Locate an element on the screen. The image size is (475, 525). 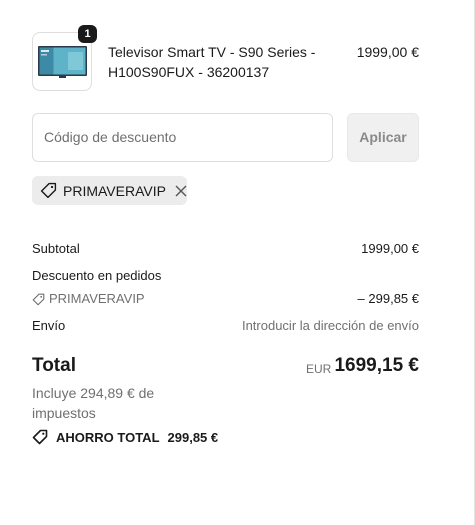
product-price: 1999,00 € is located at coordinates (387, 52).